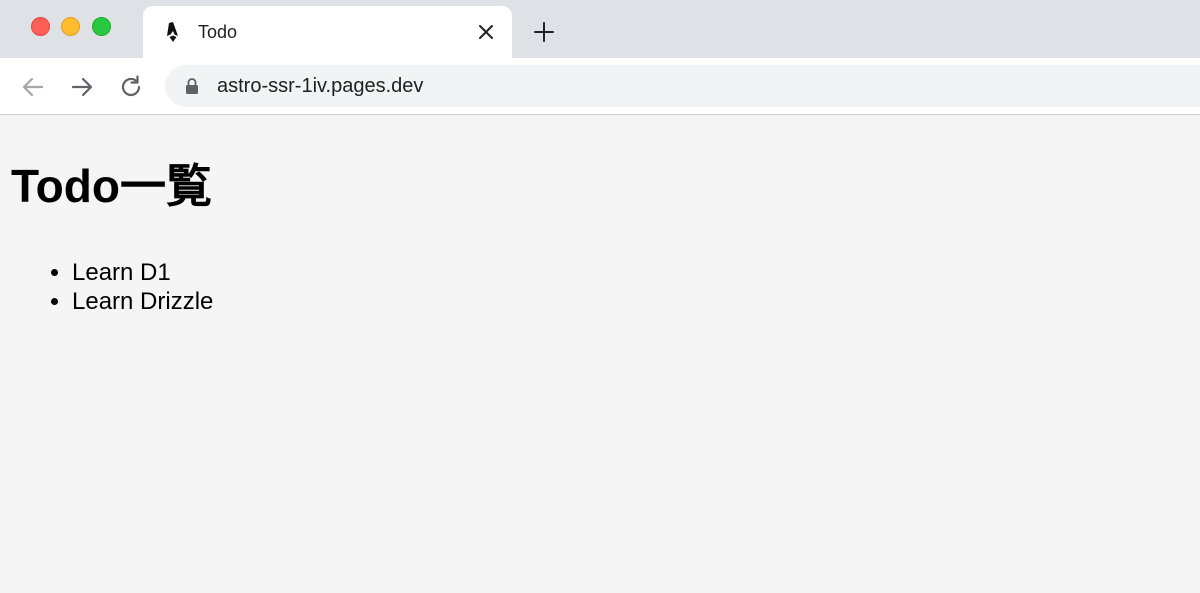 This screenshot has width=1200, height=593. I want to click on maximize-window-button, so click(101, 26).